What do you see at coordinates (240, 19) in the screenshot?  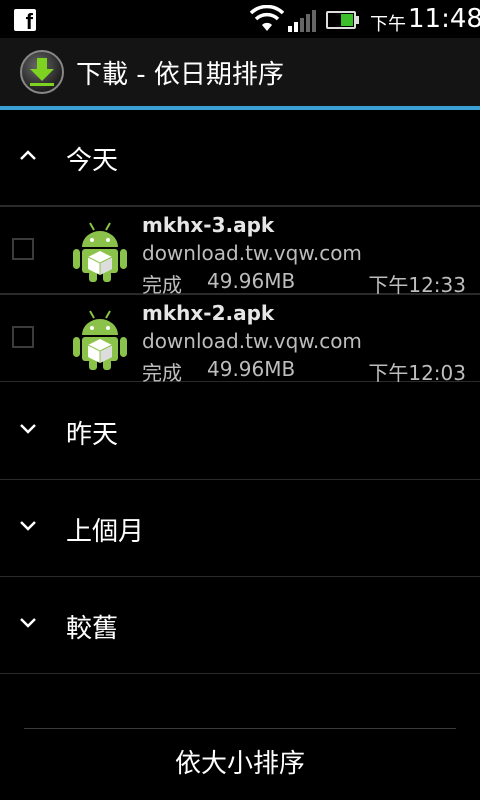 I see `status-bar: f 下午 11:48` at bounding box center [240, 19].